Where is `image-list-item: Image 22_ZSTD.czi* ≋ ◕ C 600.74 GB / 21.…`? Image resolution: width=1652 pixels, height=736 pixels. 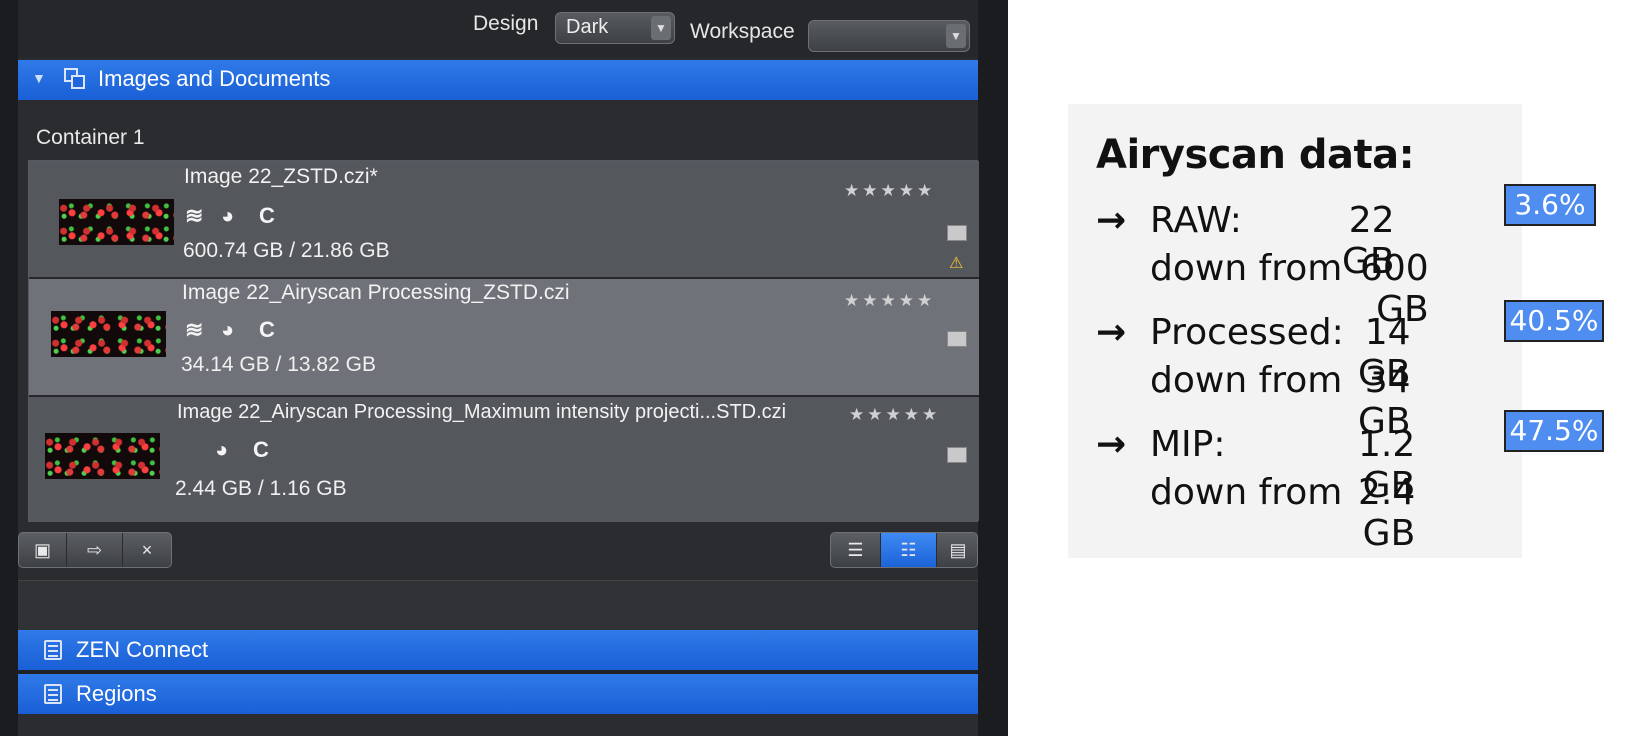 image-list-item: Image 22_ZSTD.czi* ≋ ◕ C 600.74 GB / 21.… is located at coordinates (504, 220).